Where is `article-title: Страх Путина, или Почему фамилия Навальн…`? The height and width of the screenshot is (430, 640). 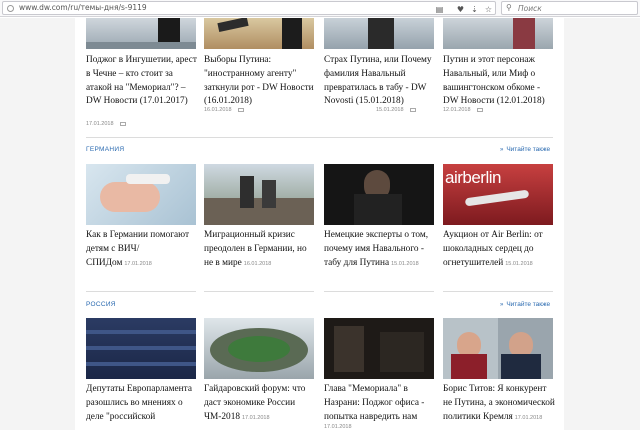
article-title: Страх Путина, или Почему фамилия Навальн… is located at coordinates (380, 81).